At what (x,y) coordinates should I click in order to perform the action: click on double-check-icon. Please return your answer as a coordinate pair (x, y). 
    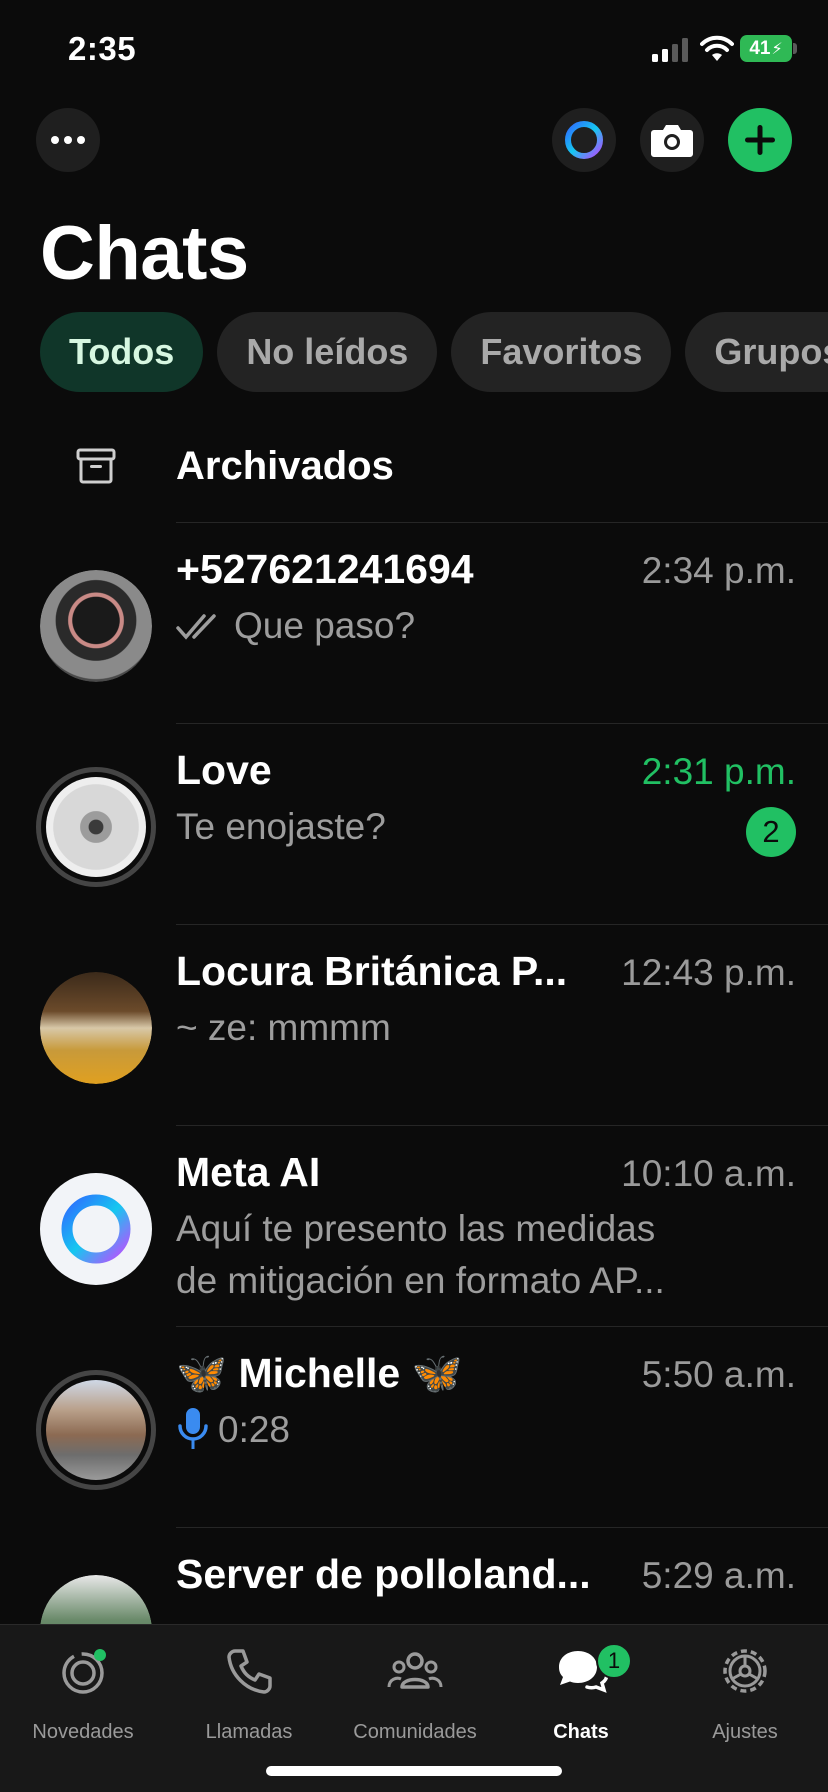
    Looking at the image, I should click on (196, 627).